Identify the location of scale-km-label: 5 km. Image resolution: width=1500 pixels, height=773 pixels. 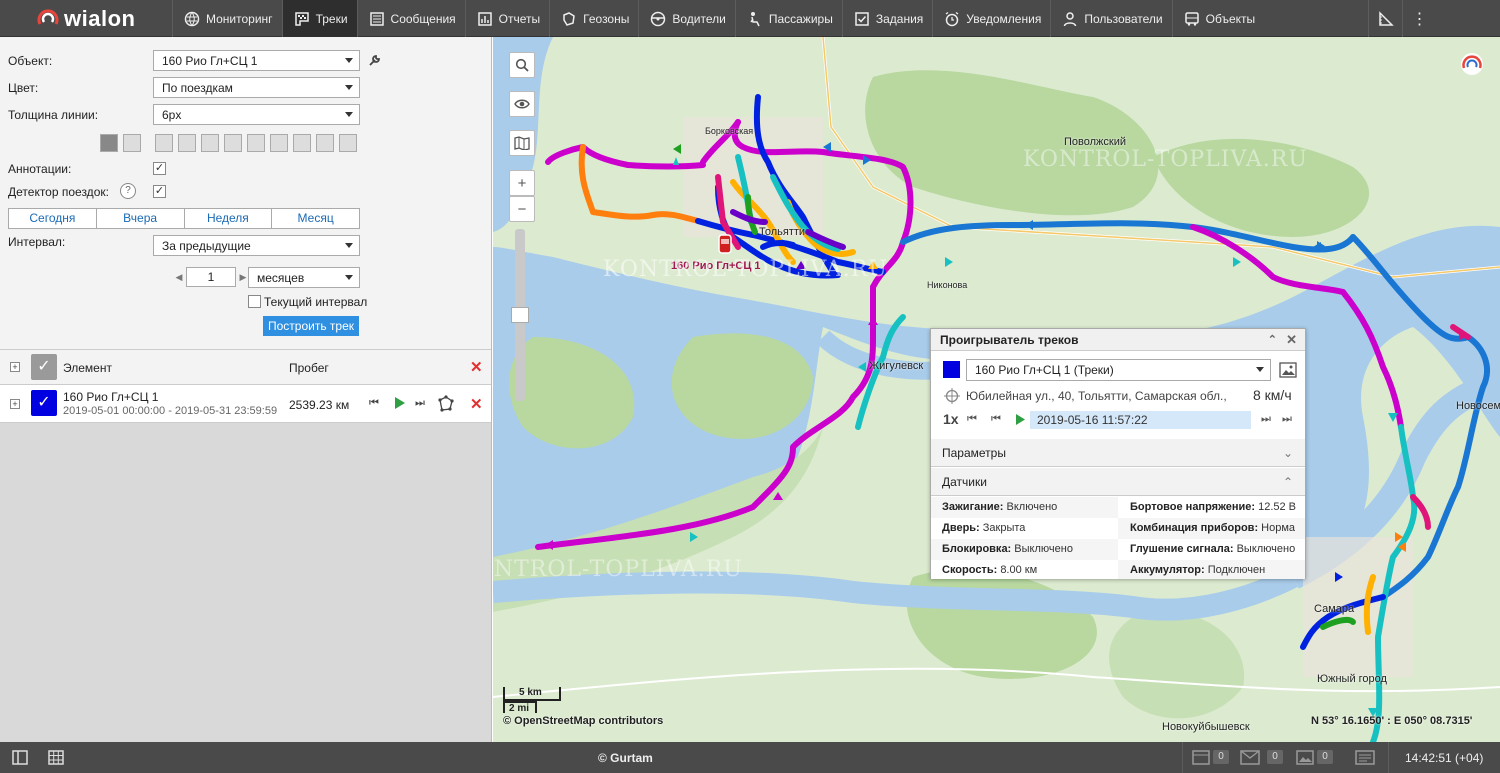
(530, 692).